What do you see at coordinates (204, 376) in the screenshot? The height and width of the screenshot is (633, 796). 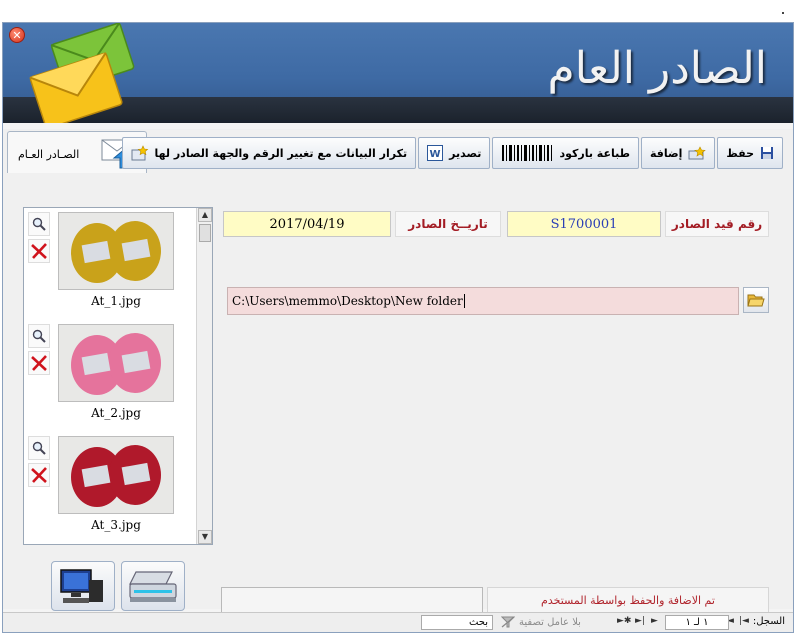 I see `attachments-scrollbar: ▲ ▼` at bounding box center [204, 376].